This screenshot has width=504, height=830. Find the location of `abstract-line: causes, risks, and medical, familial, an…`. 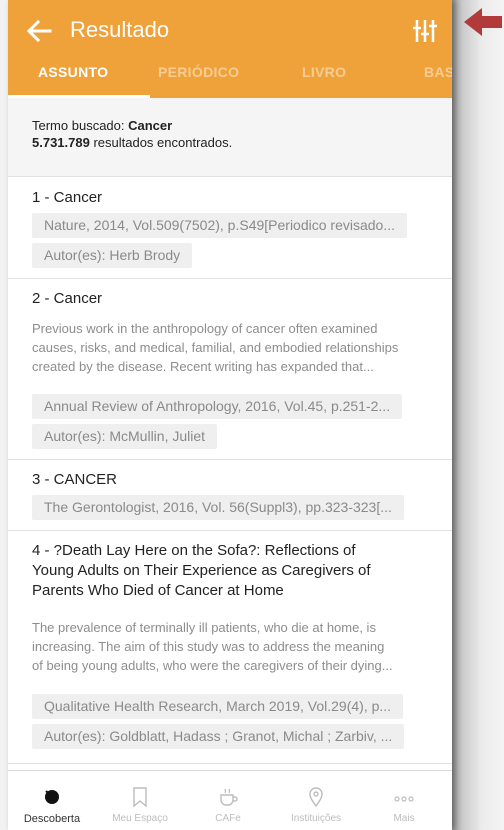

abstract-line: causes, risks, and medical, familial, an… is located at coordinates (215, 347).